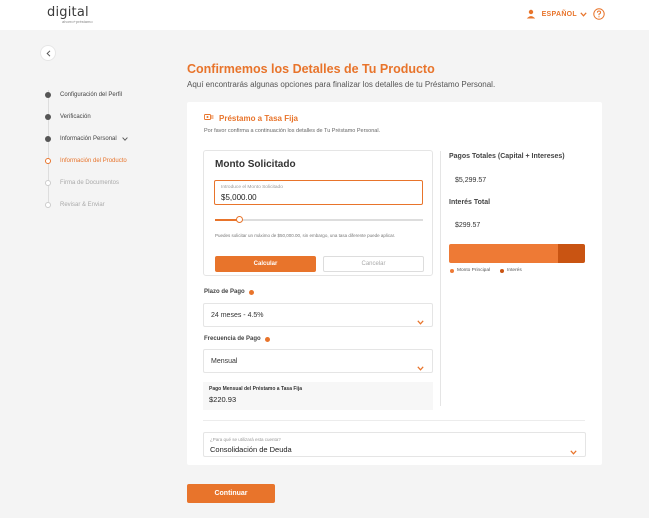  Describe the element at coordinates (75, 117) in the screenshot. I see `step-label: Verificación` at that location.